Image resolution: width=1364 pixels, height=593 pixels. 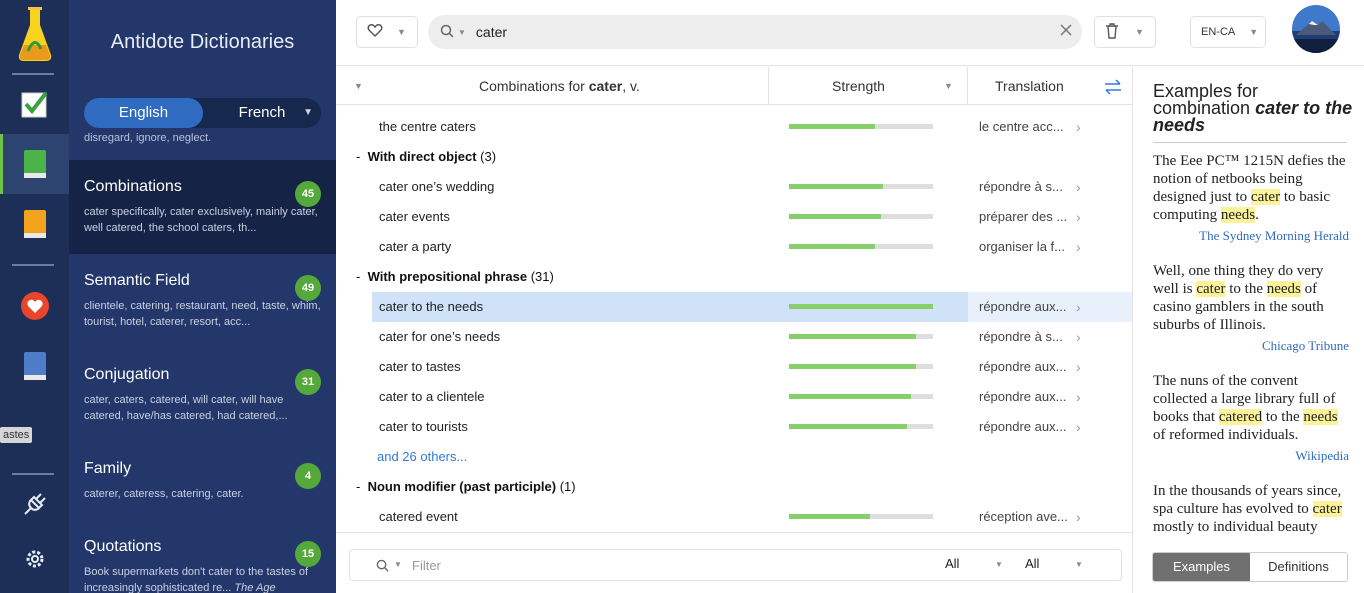 I want to click on example-text: ., so click(x=1257, y=215).